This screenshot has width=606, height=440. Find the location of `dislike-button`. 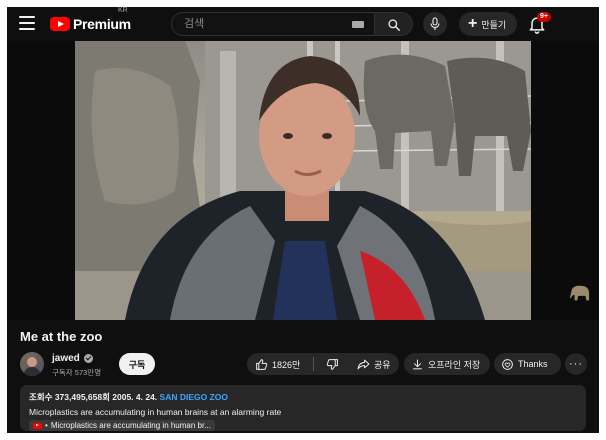

dislike-button is located at coordinates (334, 364).